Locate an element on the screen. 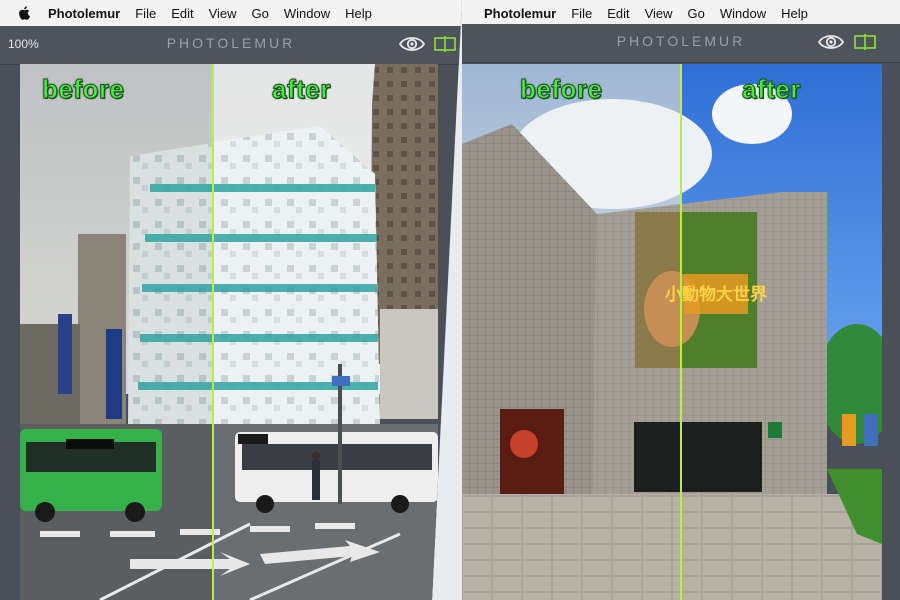 The width and height of the screenshot is (900, 600). app-logo: PHOTOLEMUR is located at coordinates (231, 43).